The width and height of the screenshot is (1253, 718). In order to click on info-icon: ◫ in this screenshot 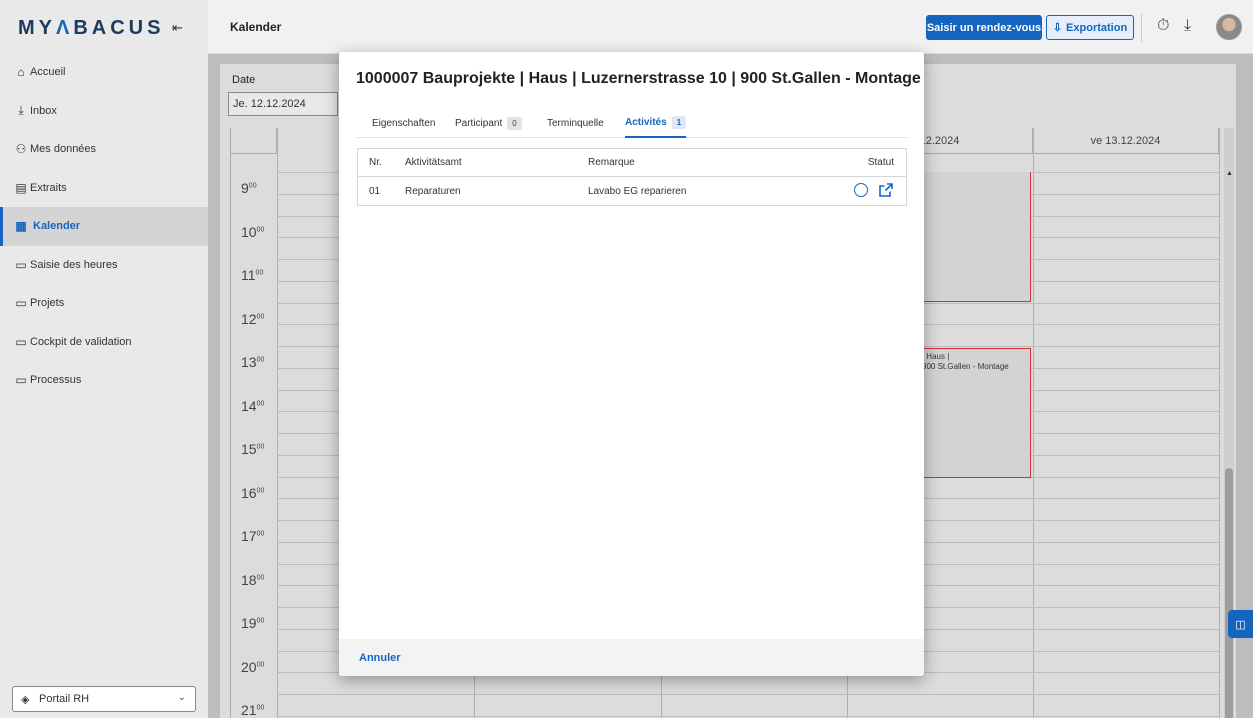, I will do `click(1240, 624)`.